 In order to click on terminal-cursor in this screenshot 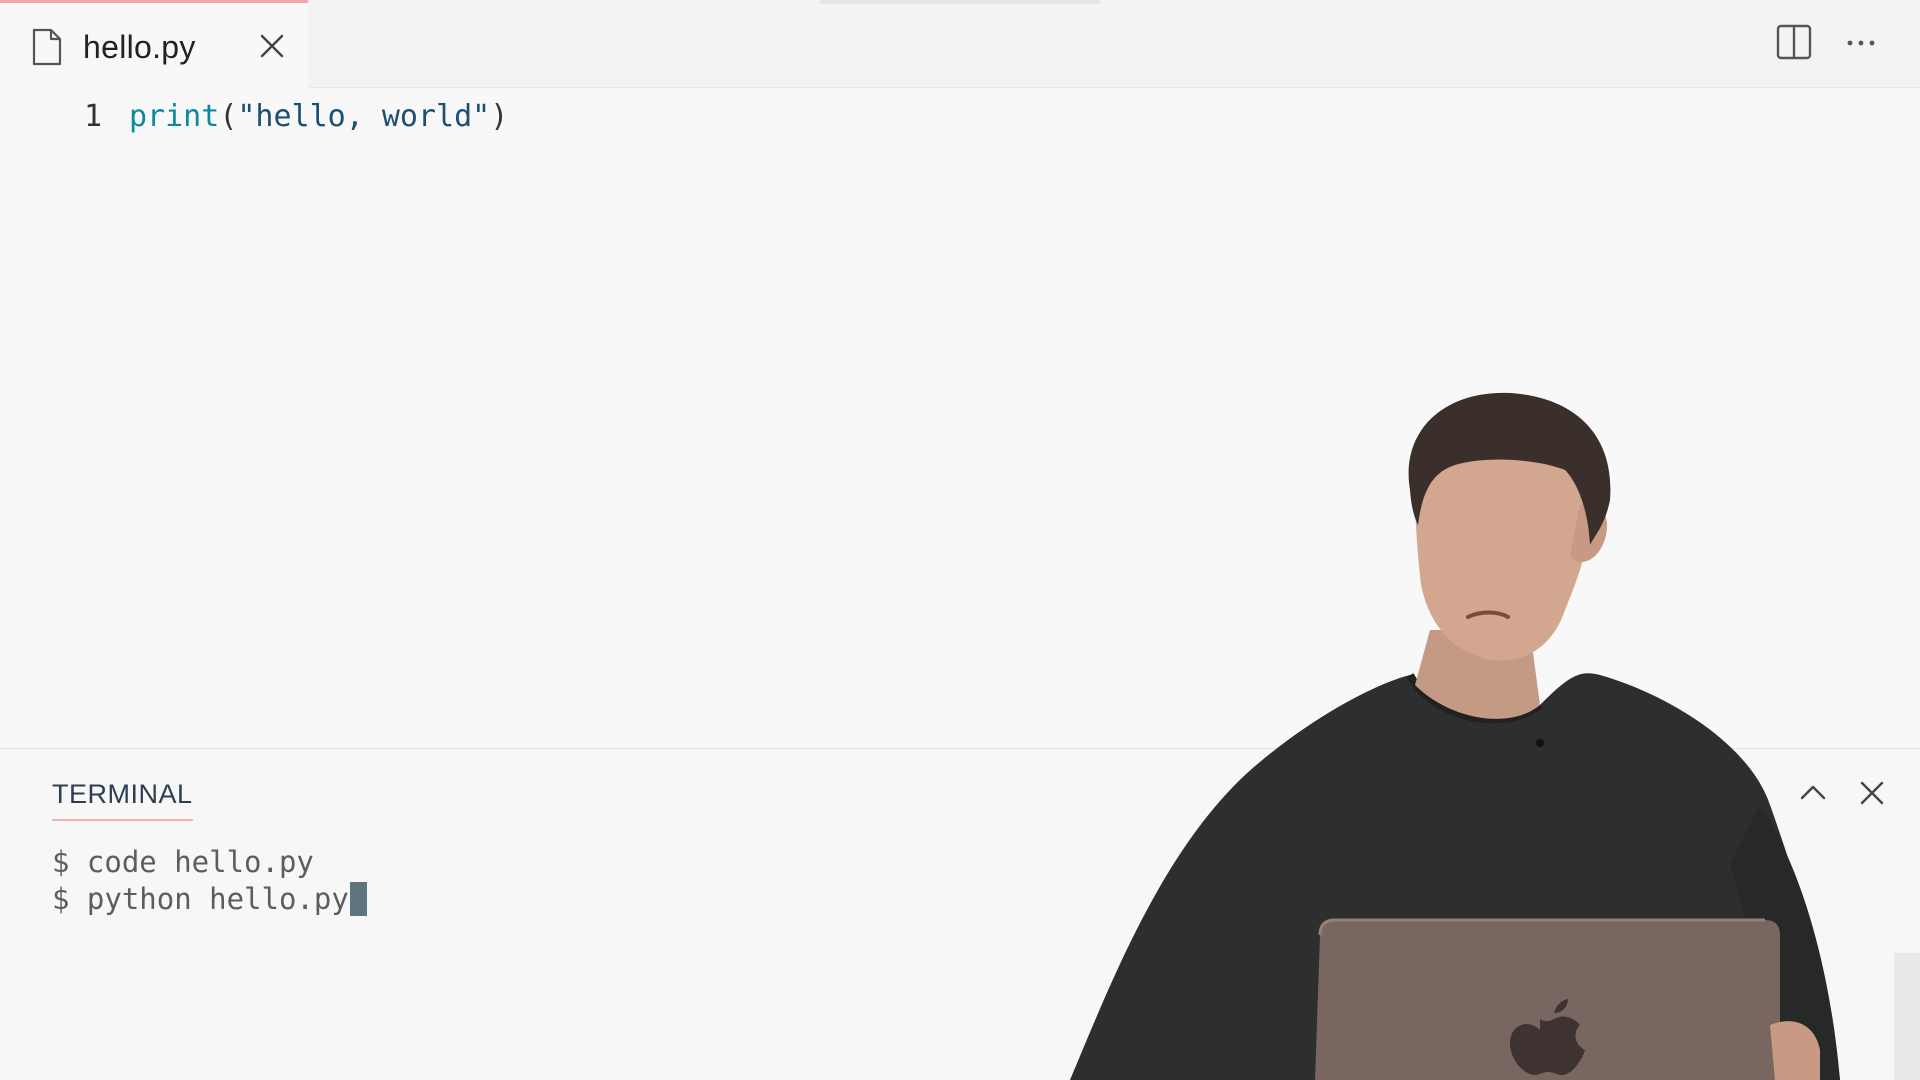, I will do `click(358, 899)`.